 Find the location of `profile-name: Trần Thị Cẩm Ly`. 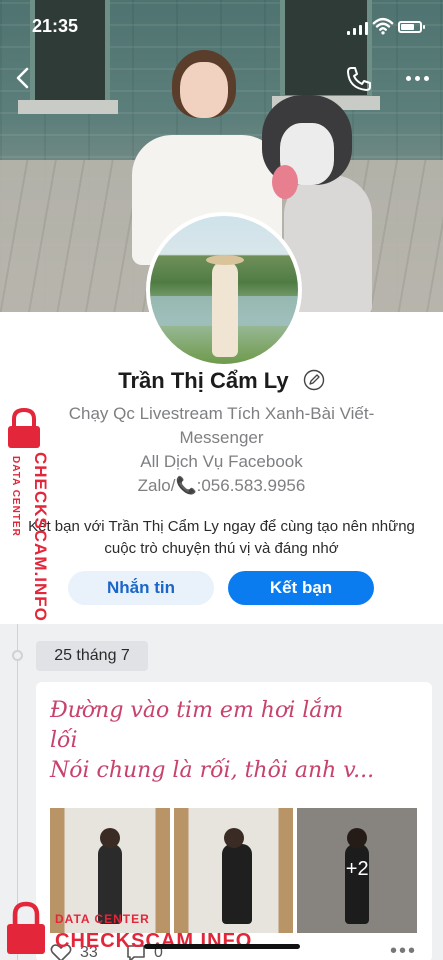

profile-name: Trần Thị Cẩm Ly is located at coordinates (203, 380).